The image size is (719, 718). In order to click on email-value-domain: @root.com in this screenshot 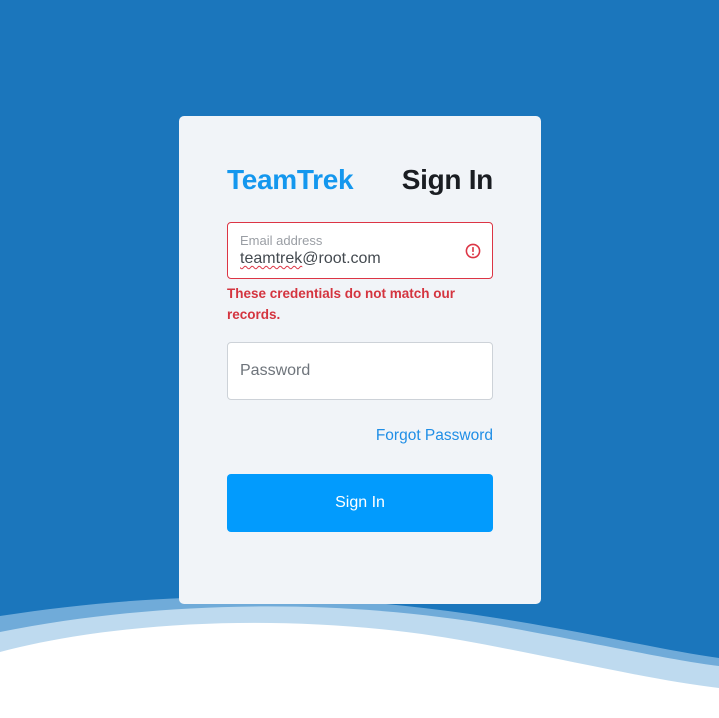, I will do `click(341, 258)`.